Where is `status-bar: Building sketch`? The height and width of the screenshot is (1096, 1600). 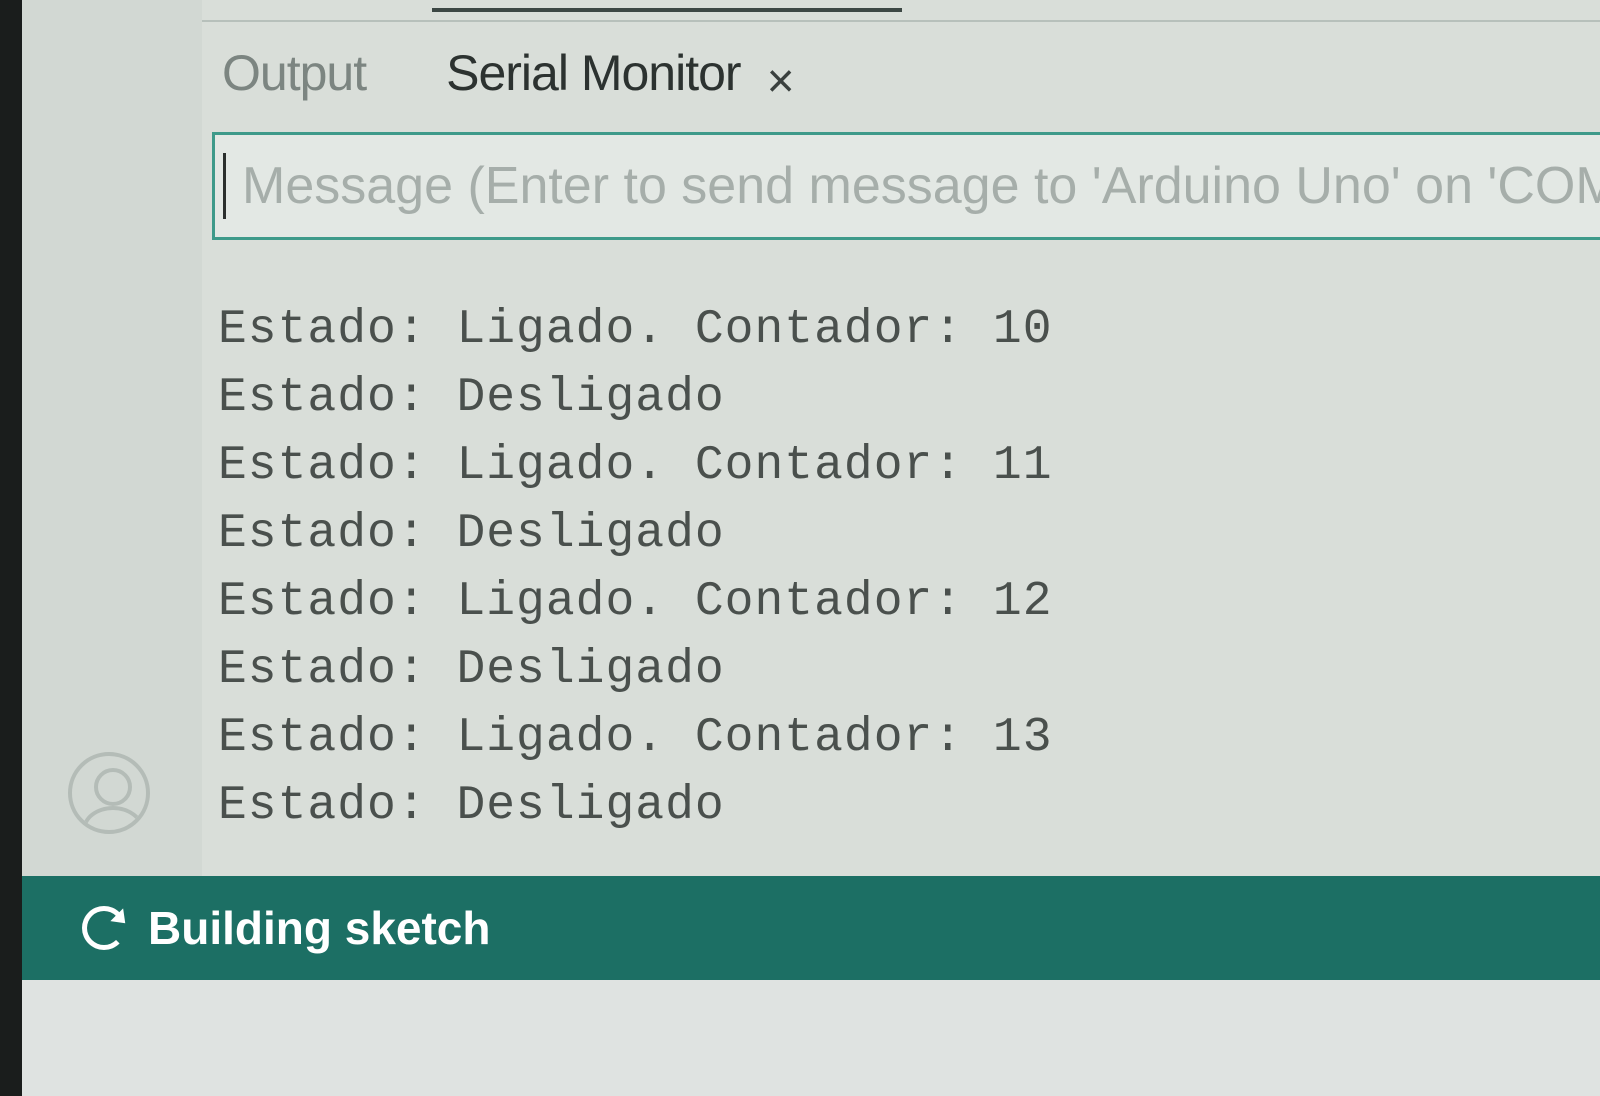
status-bar: Building sketch is located at coordinates (811, 928).